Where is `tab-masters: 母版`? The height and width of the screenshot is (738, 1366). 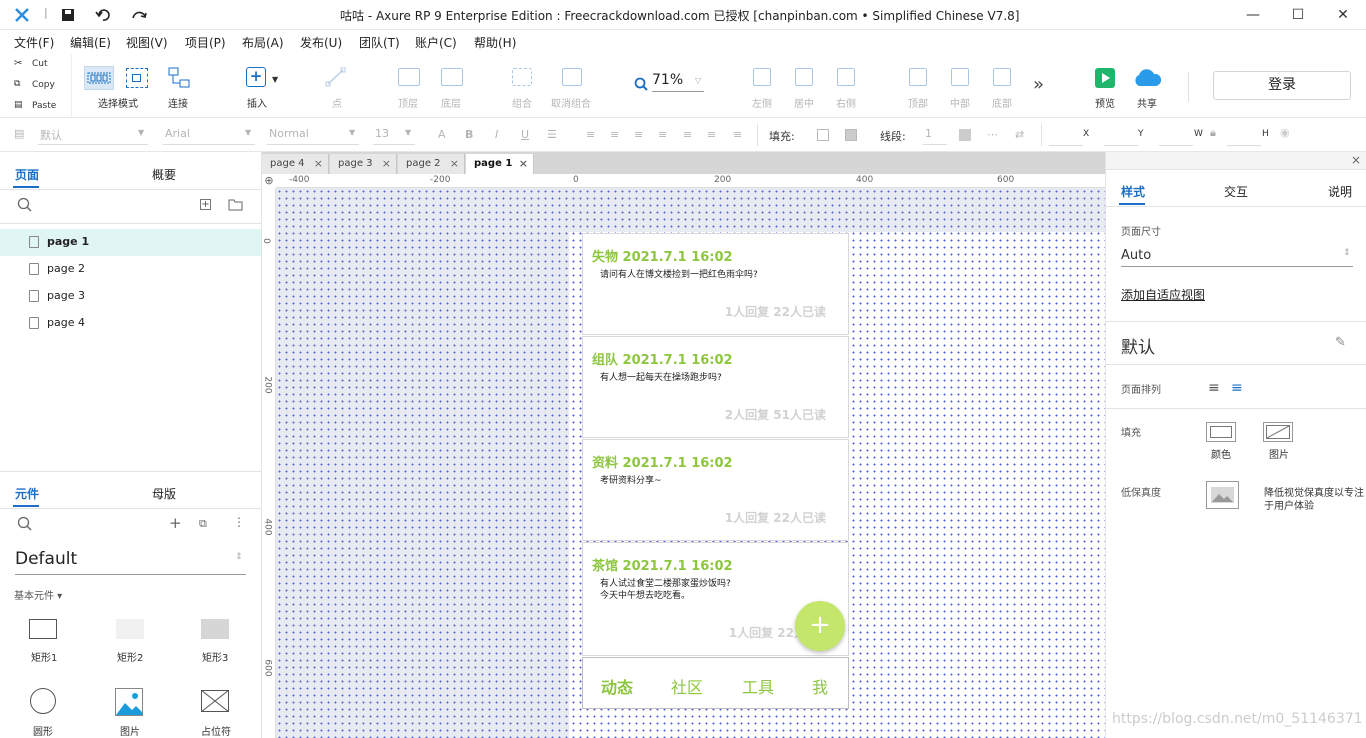
tab-masters: 母版 is located at coordinates (164, 493).